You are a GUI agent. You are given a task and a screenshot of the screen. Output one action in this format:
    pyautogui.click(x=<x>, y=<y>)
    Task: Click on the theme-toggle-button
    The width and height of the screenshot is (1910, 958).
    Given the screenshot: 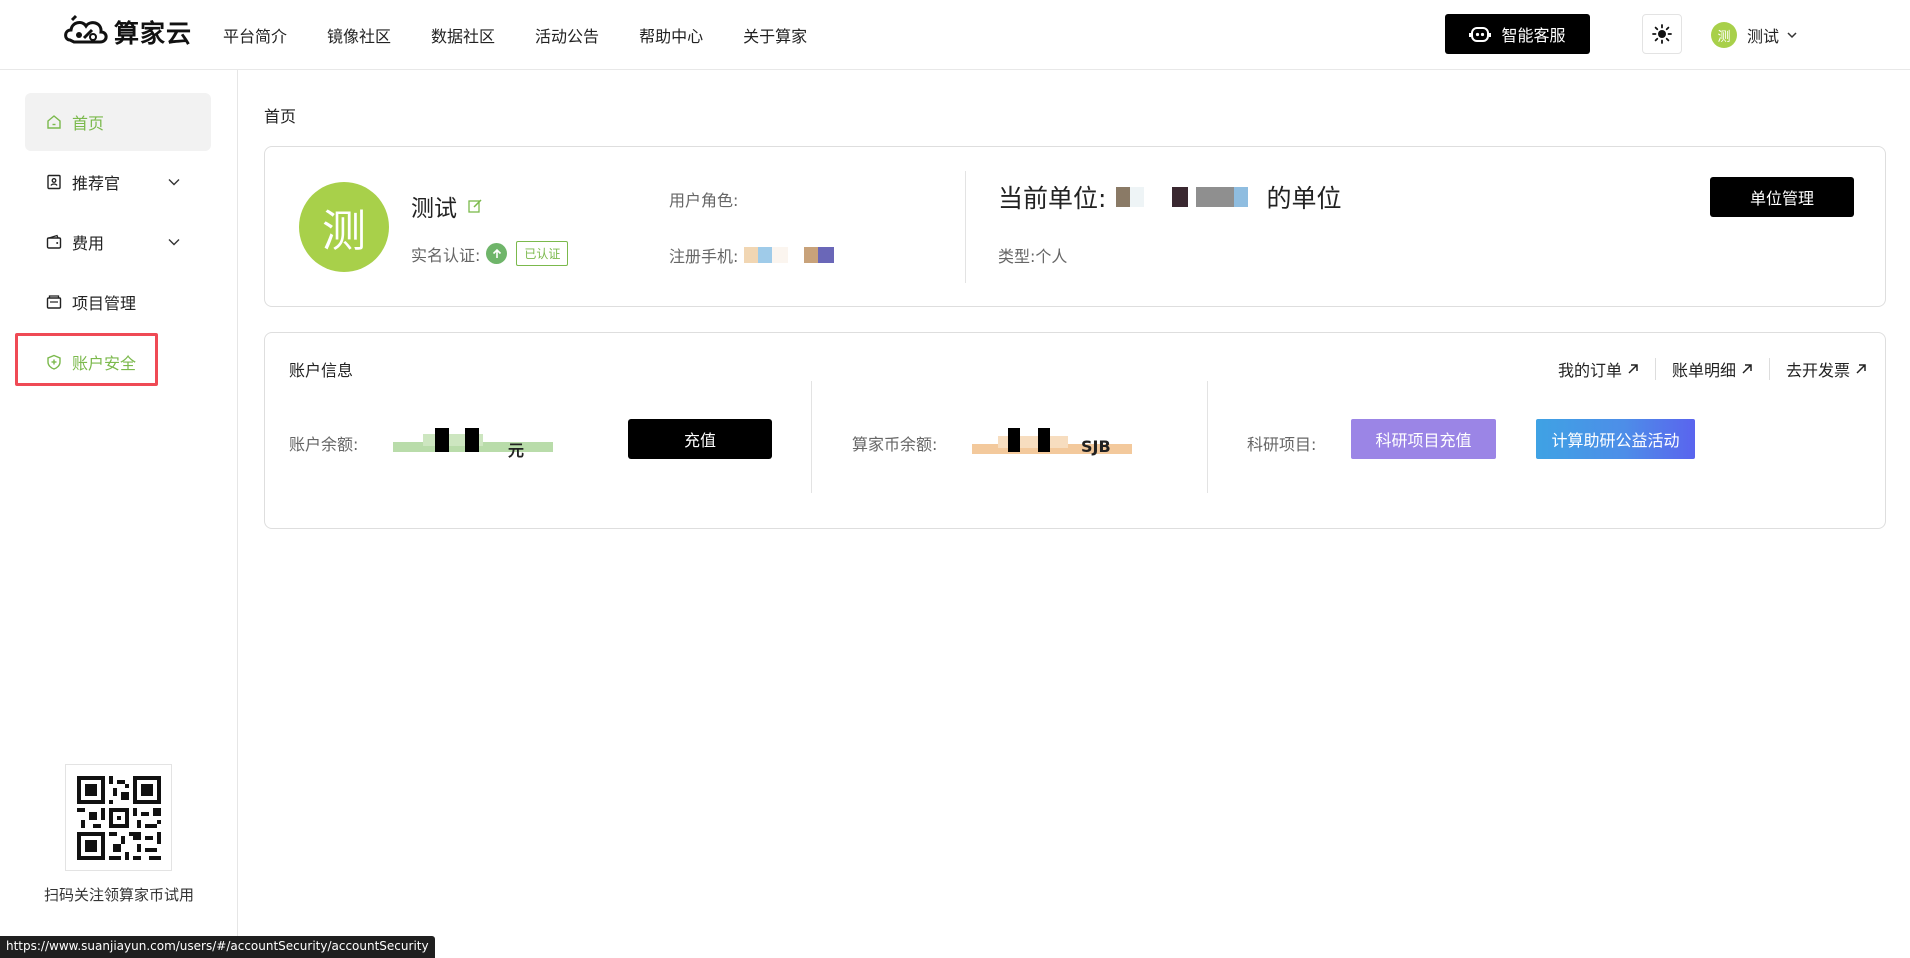 What is the action you would take?
    pyautogui.click(x=1662, y=34)
    